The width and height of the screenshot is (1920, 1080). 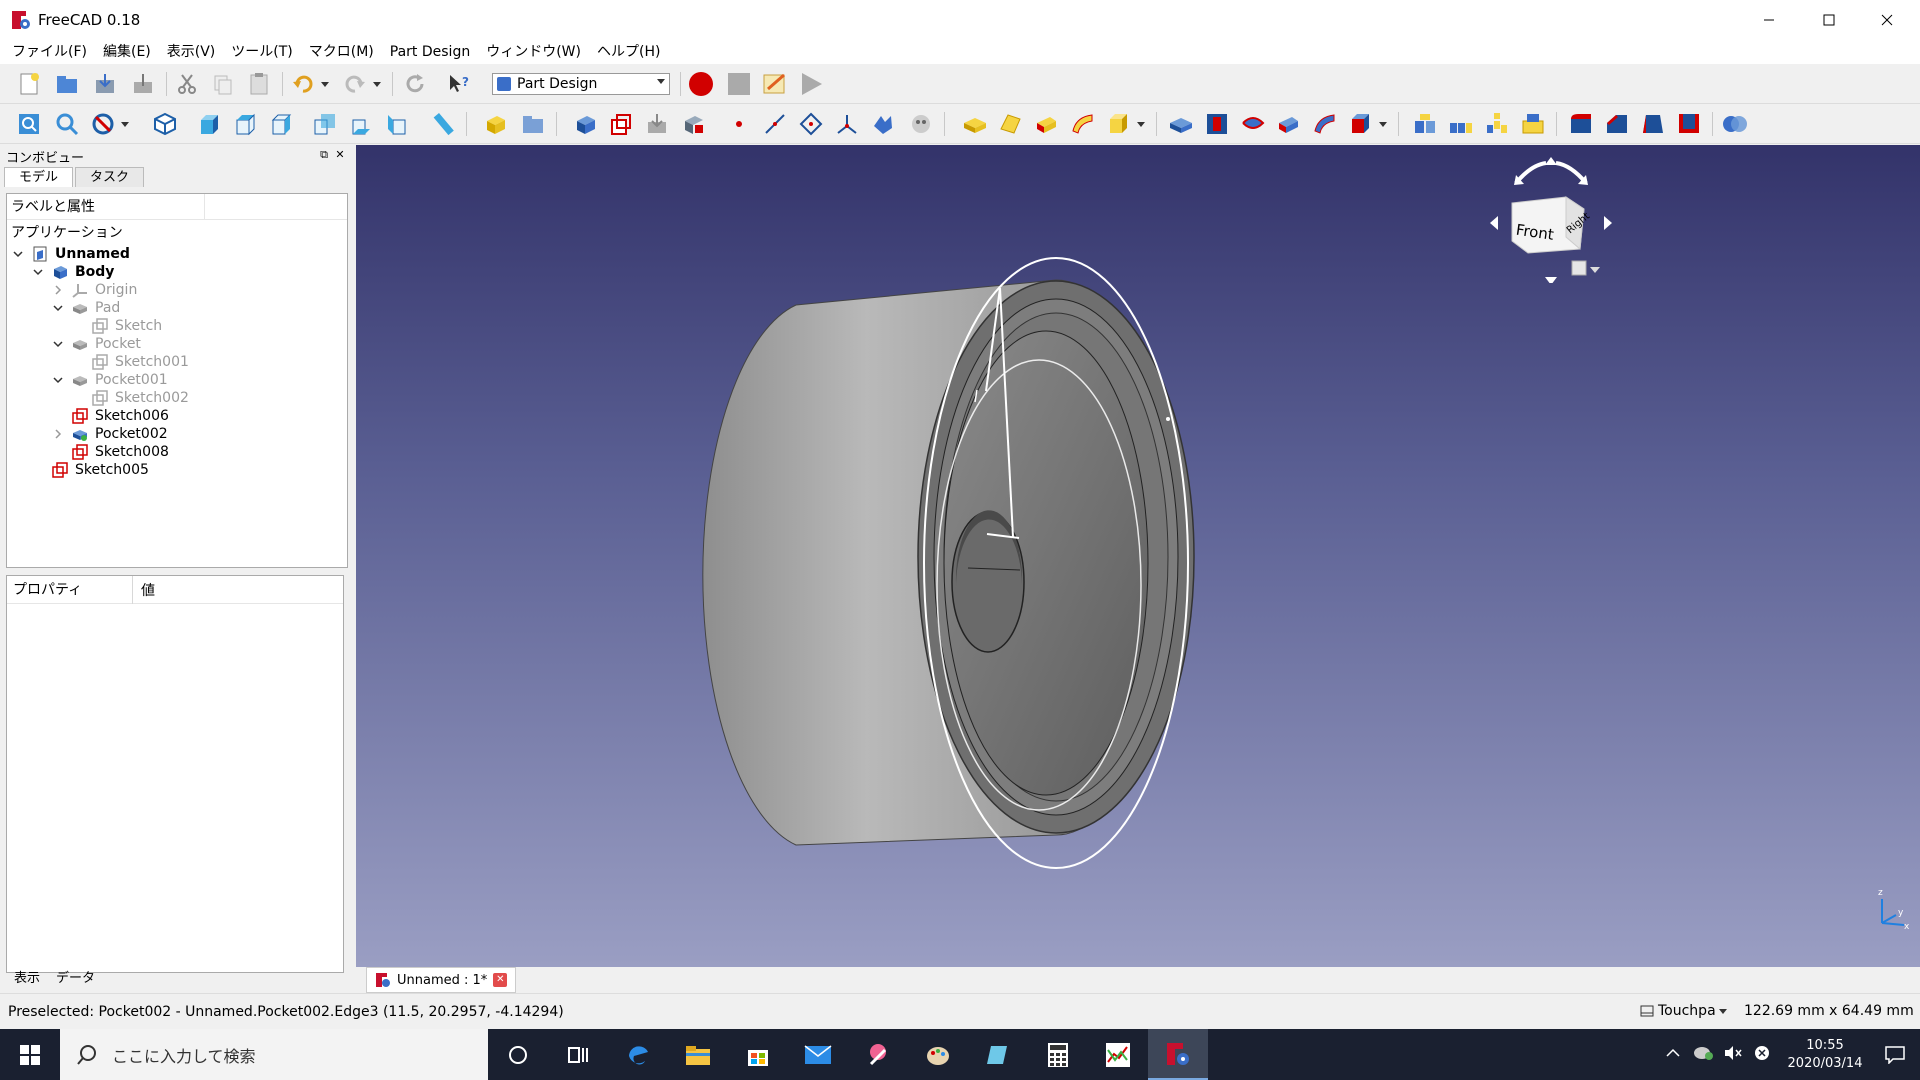 I want to click on create-part-icon, so click(x=495, y=124).